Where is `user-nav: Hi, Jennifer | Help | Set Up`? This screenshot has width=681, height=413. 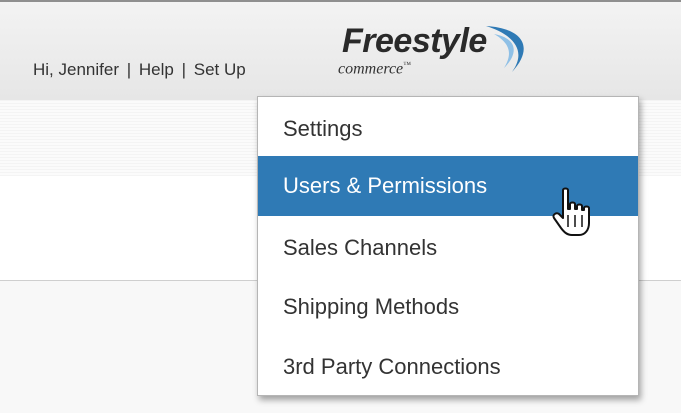 user-nav: Hi, Jennifer | Help | Set Up is located at coordinates (139, 70).